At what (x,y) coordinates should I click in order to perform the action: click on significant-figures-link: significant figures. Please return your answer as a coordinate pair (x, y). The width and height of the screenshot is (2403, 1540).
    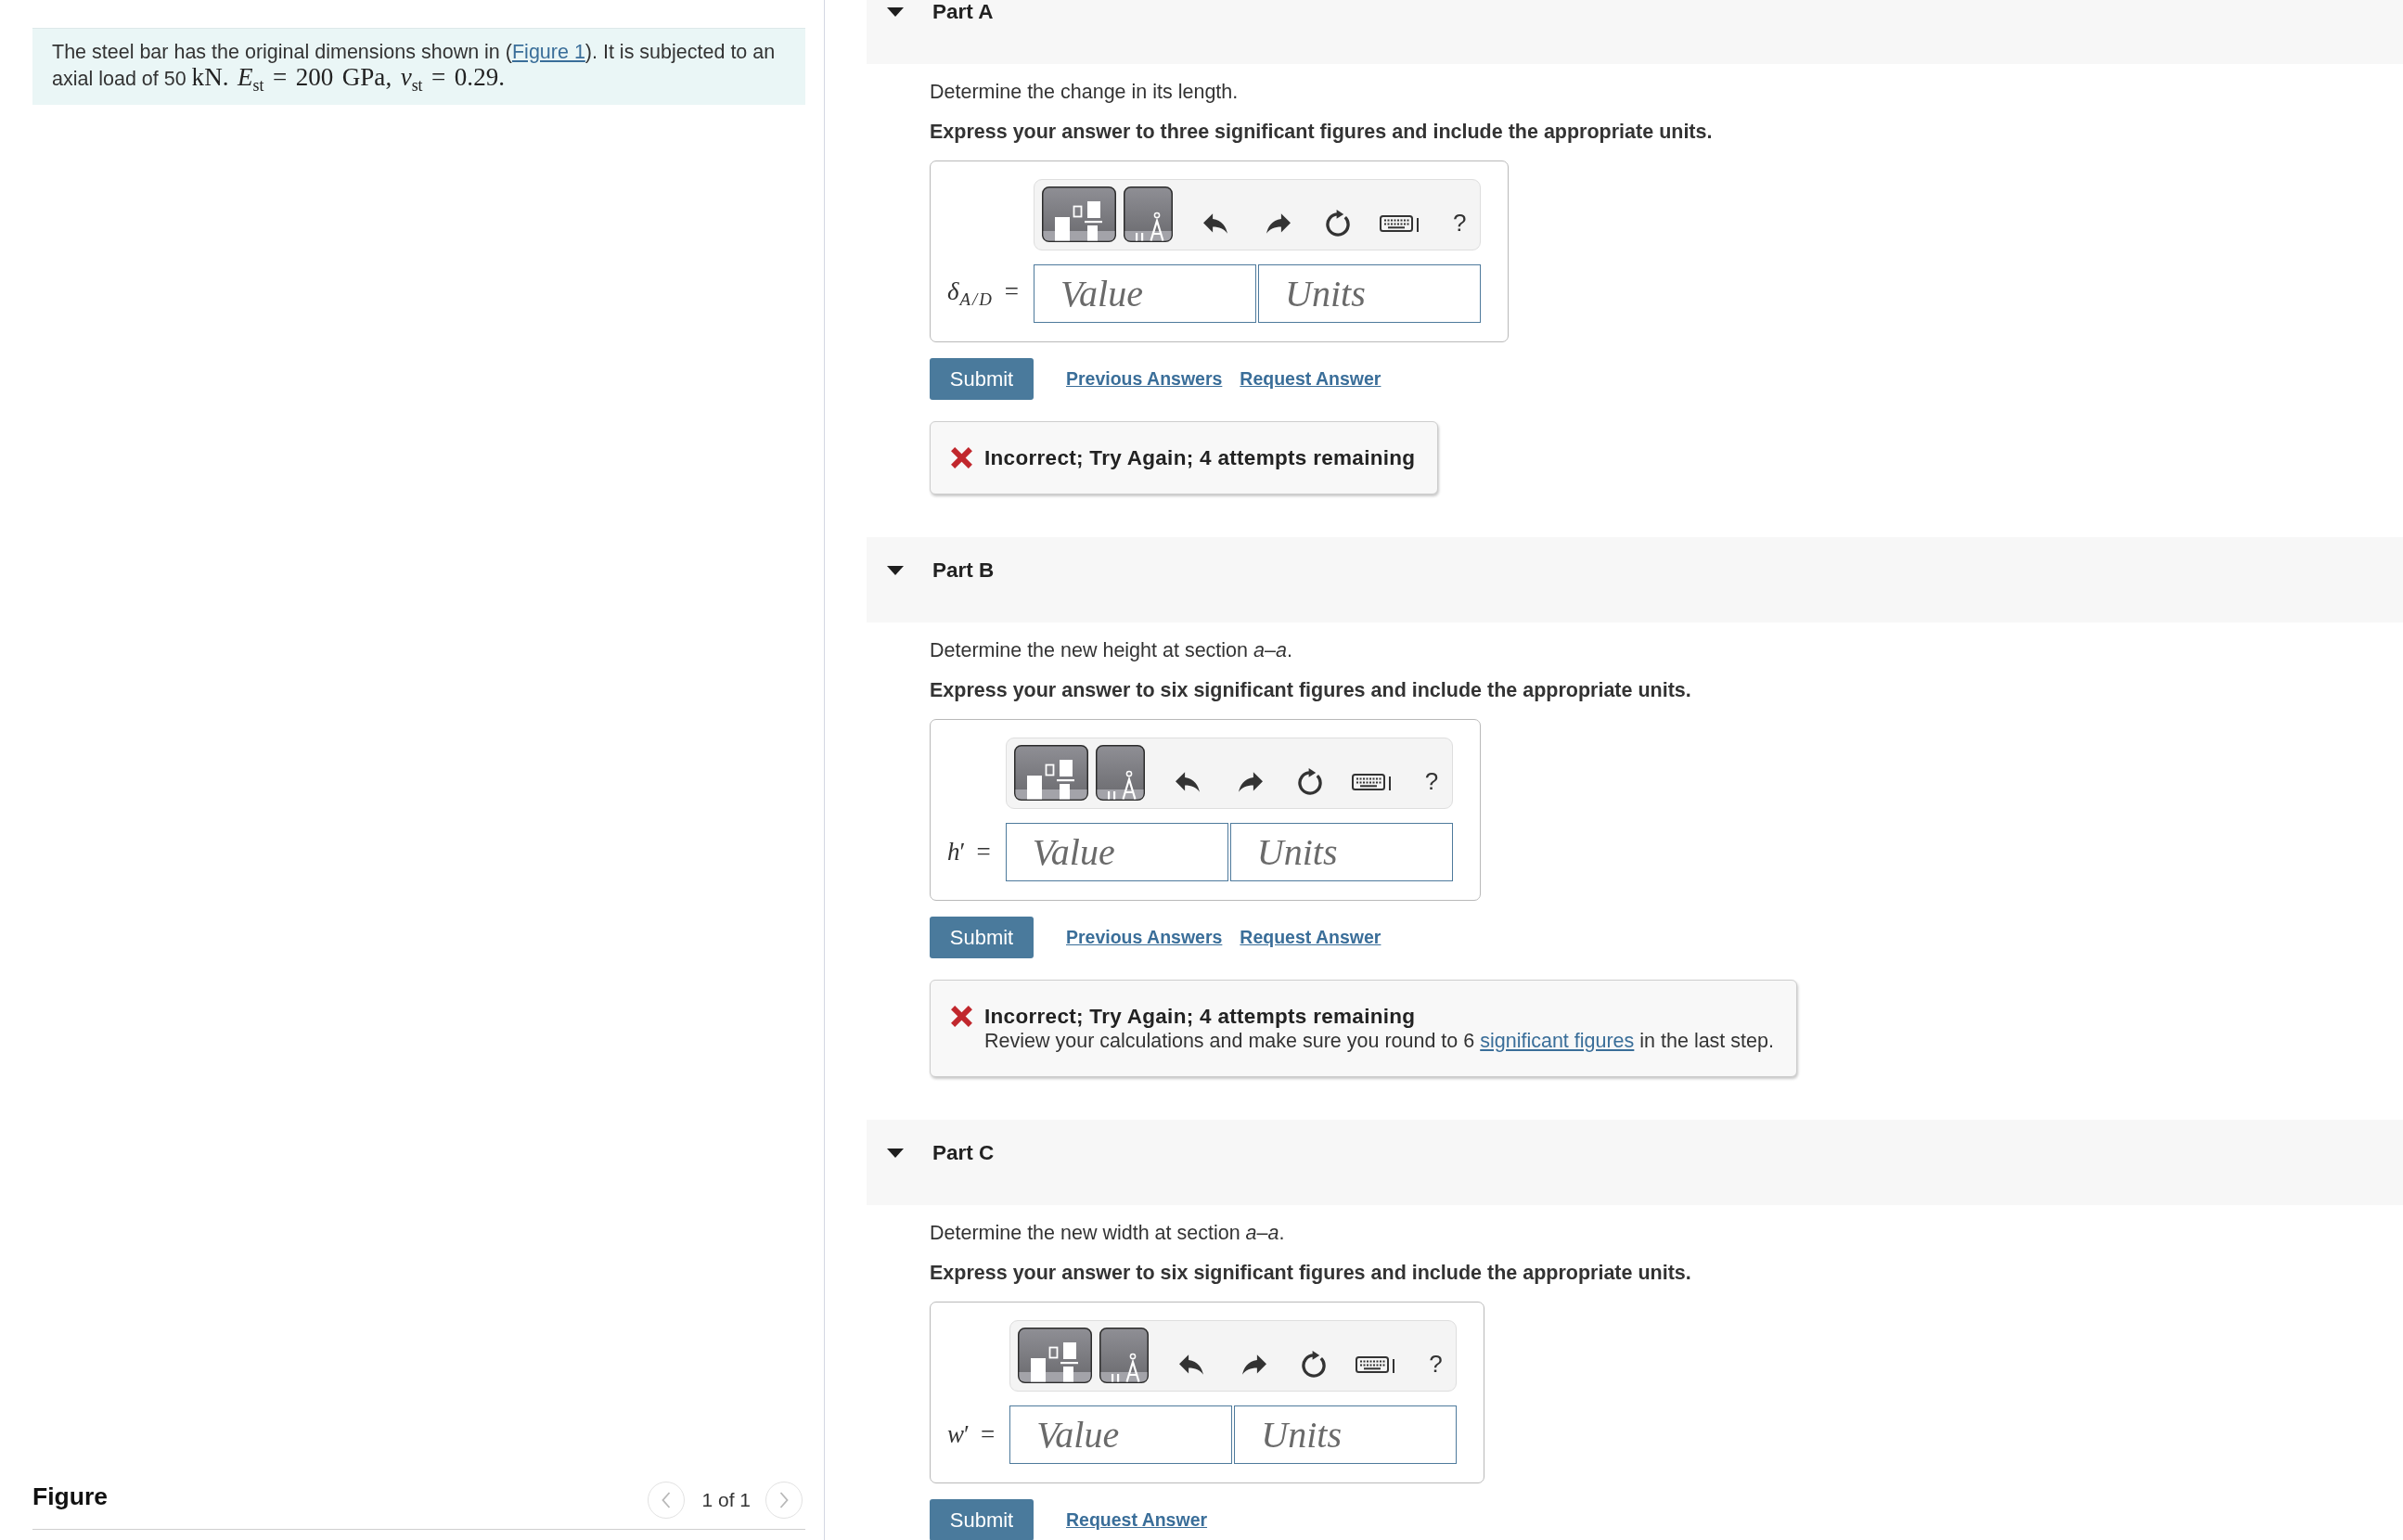
    Looking at the image, I should click on (1557, 1041).